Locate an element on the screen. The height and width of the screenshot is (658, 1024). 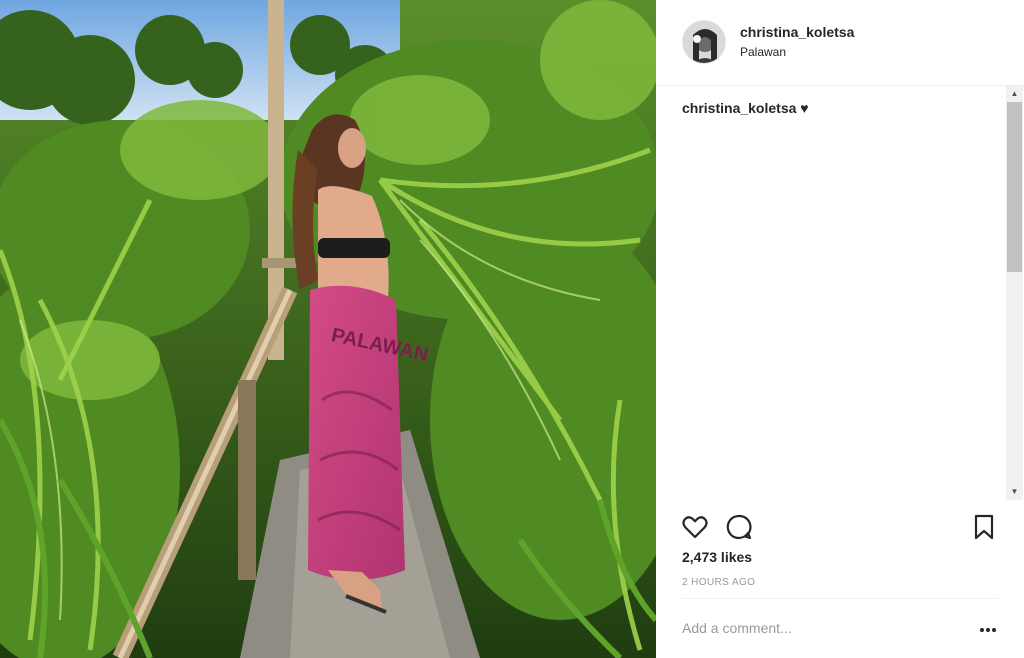
save-button is located at coordinates (984, 527).